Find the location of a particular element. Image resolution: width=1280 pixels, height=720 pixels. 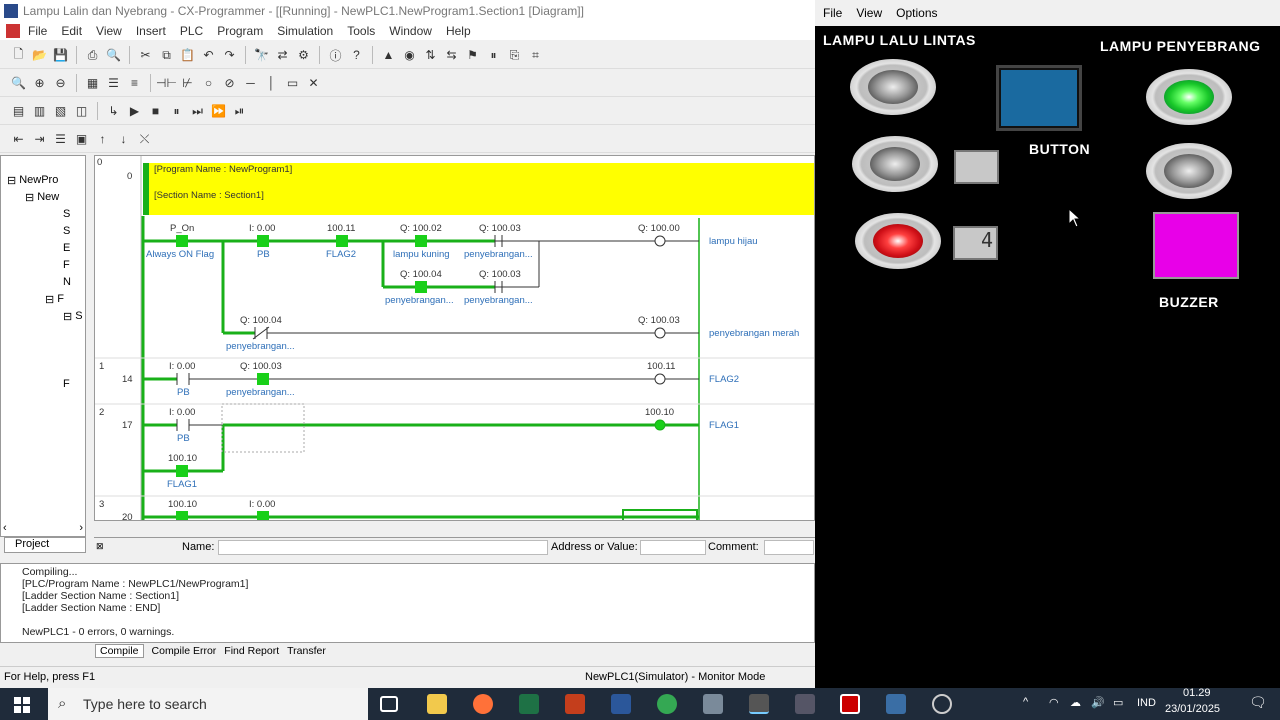

online-icon: ▲ is located at coordinates (388, 55).